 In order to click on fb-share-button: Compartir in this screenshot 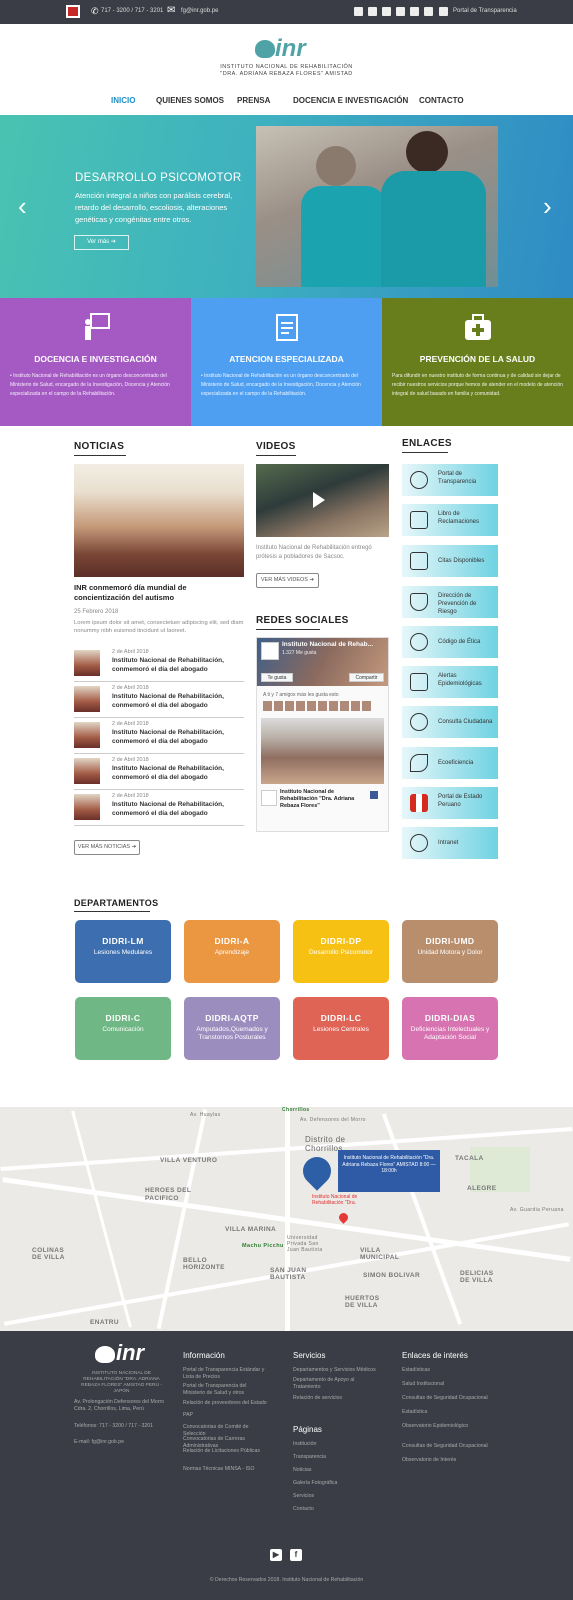, I will do `click(366, 677)`.